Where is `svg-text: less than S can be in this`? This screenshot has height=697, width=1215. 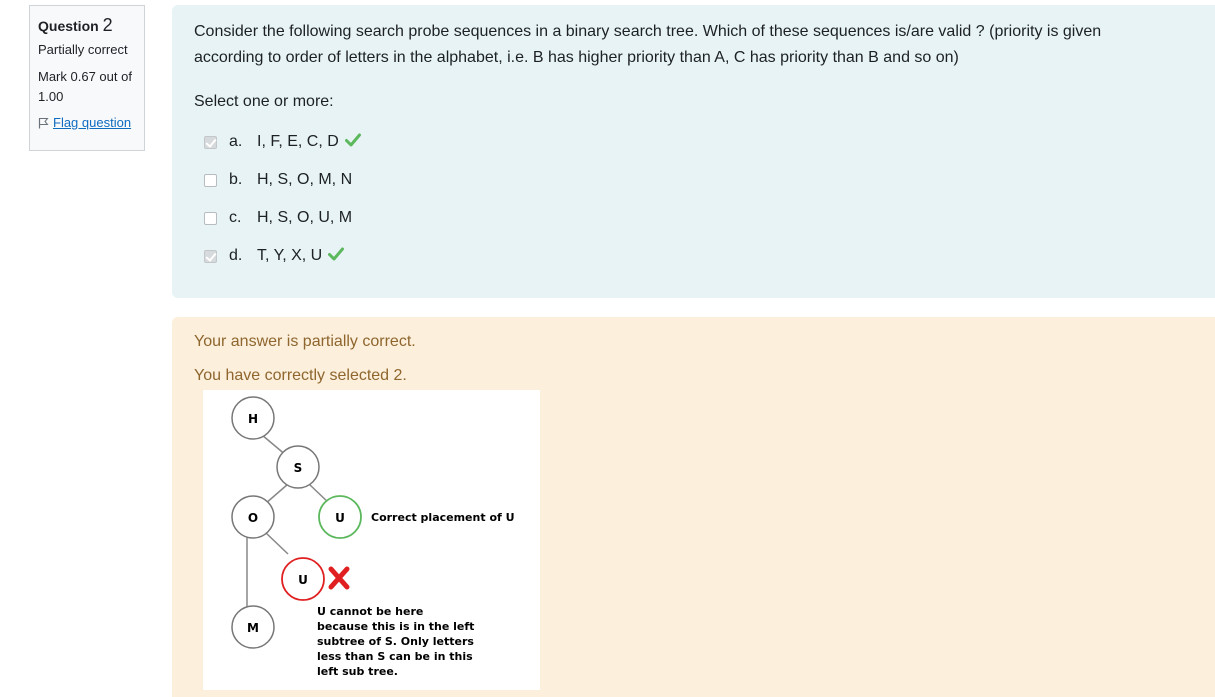 svg-text: less than S can be in this is located at coordinates (395, 656).